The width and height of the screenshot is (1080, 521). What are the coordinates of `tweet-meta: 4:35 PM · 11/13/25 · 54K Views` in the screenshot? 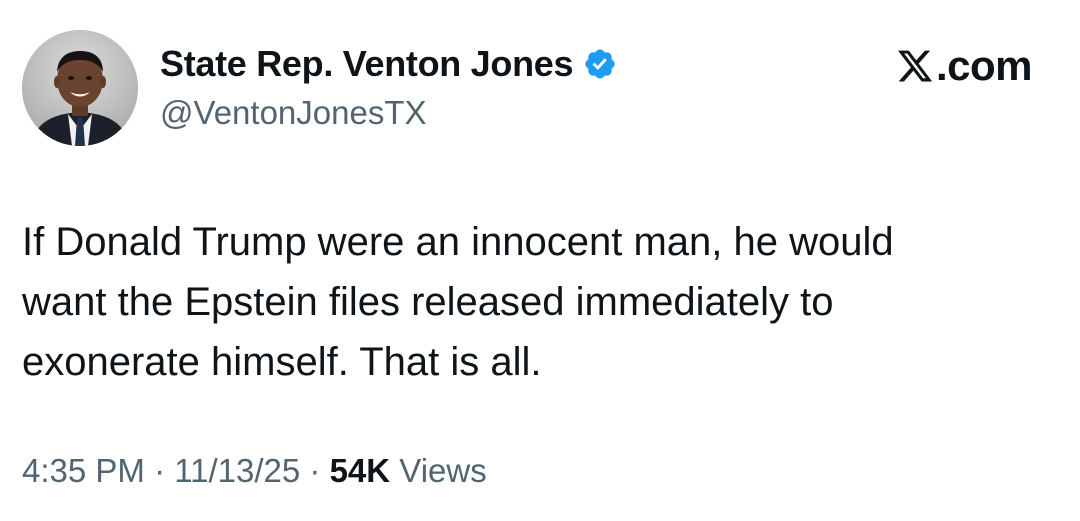 It's located at (254, 471).